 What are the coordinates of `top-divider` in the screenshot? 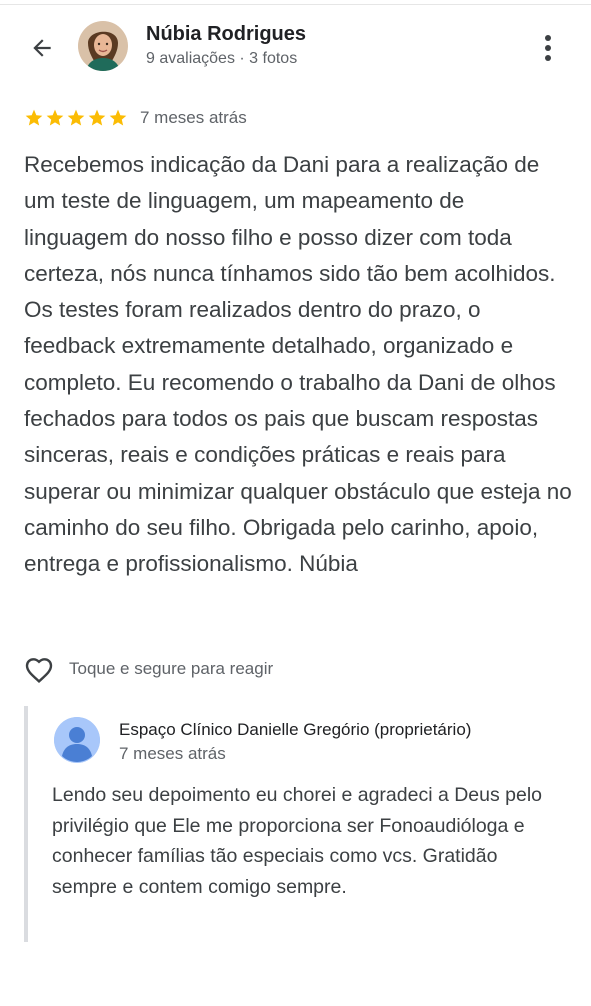 It's located at (295, 4).